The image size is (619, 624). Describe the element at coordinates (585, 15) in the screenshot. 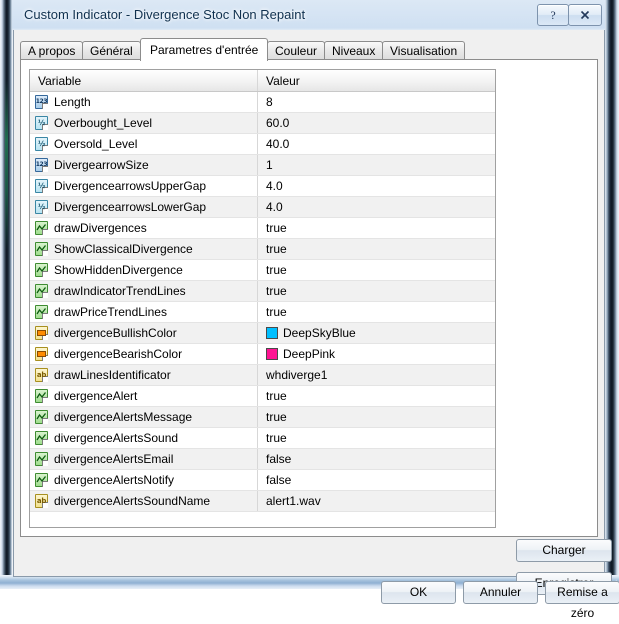

I see `close-button` at that location.